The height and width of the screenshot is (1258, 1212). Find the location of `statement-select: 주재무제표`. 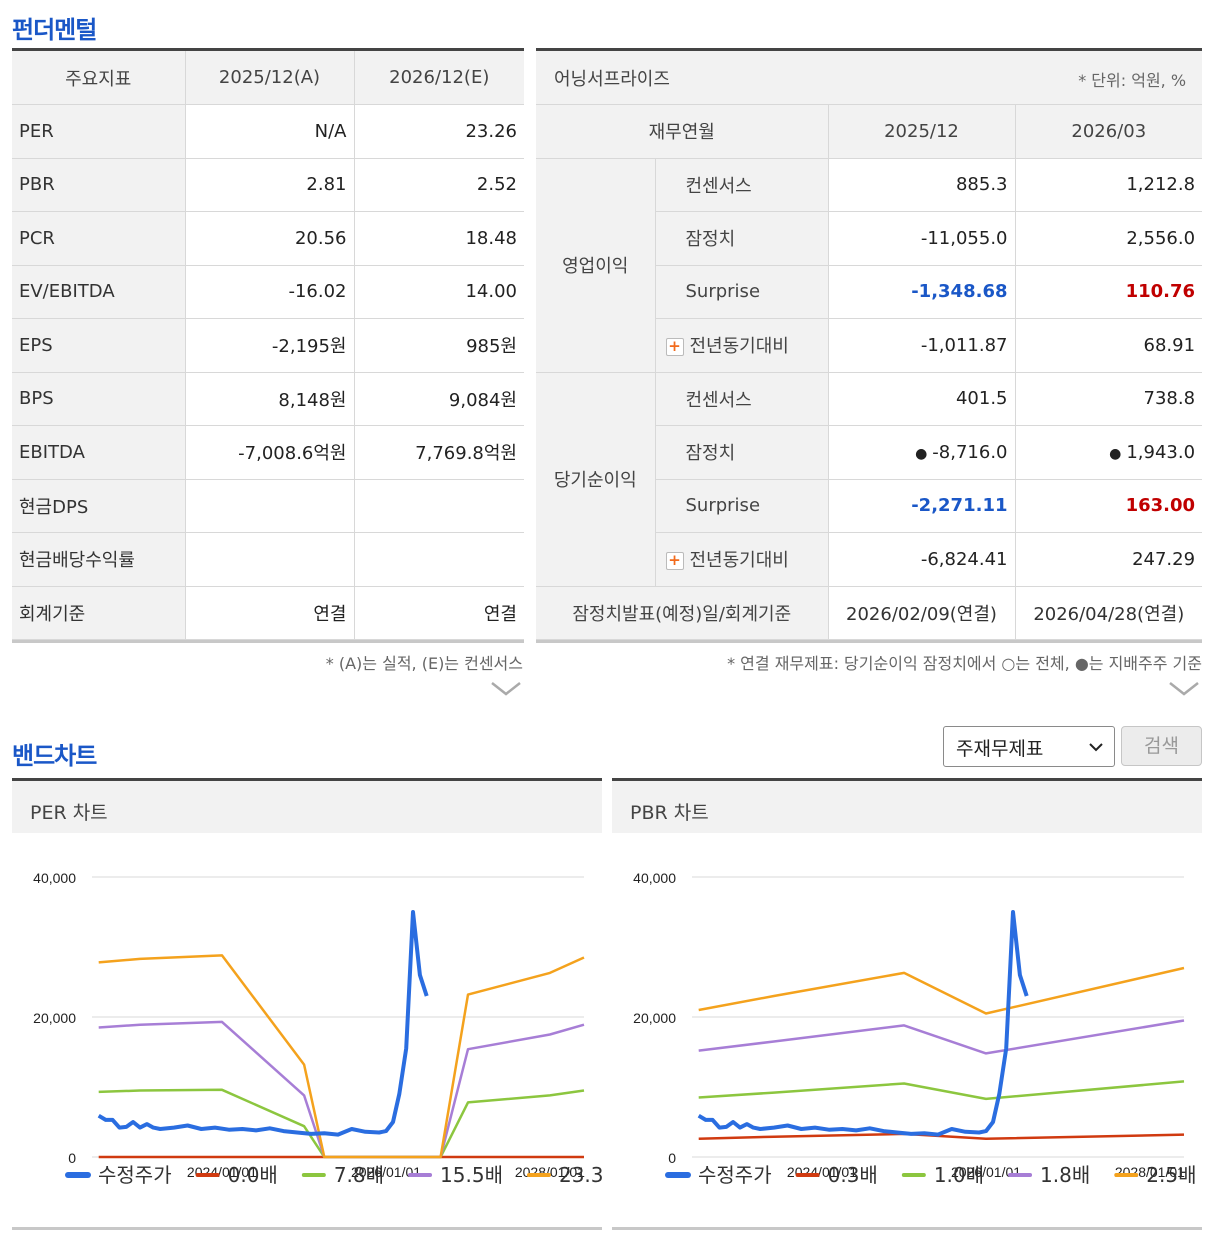

statement-select: 주재무제표 is located at coordinates (1029, 746).